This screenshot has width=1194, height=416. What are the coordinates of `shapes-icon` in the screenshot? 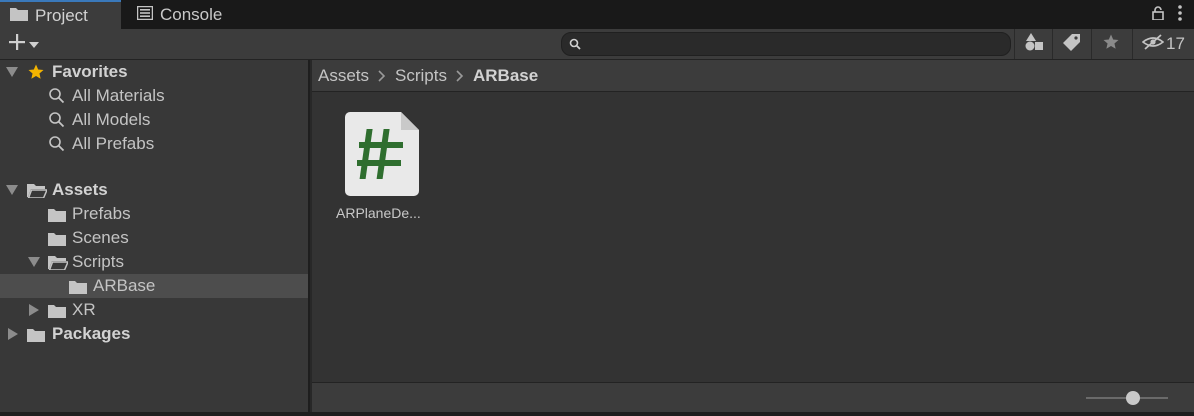 It's located at (1034, 44).